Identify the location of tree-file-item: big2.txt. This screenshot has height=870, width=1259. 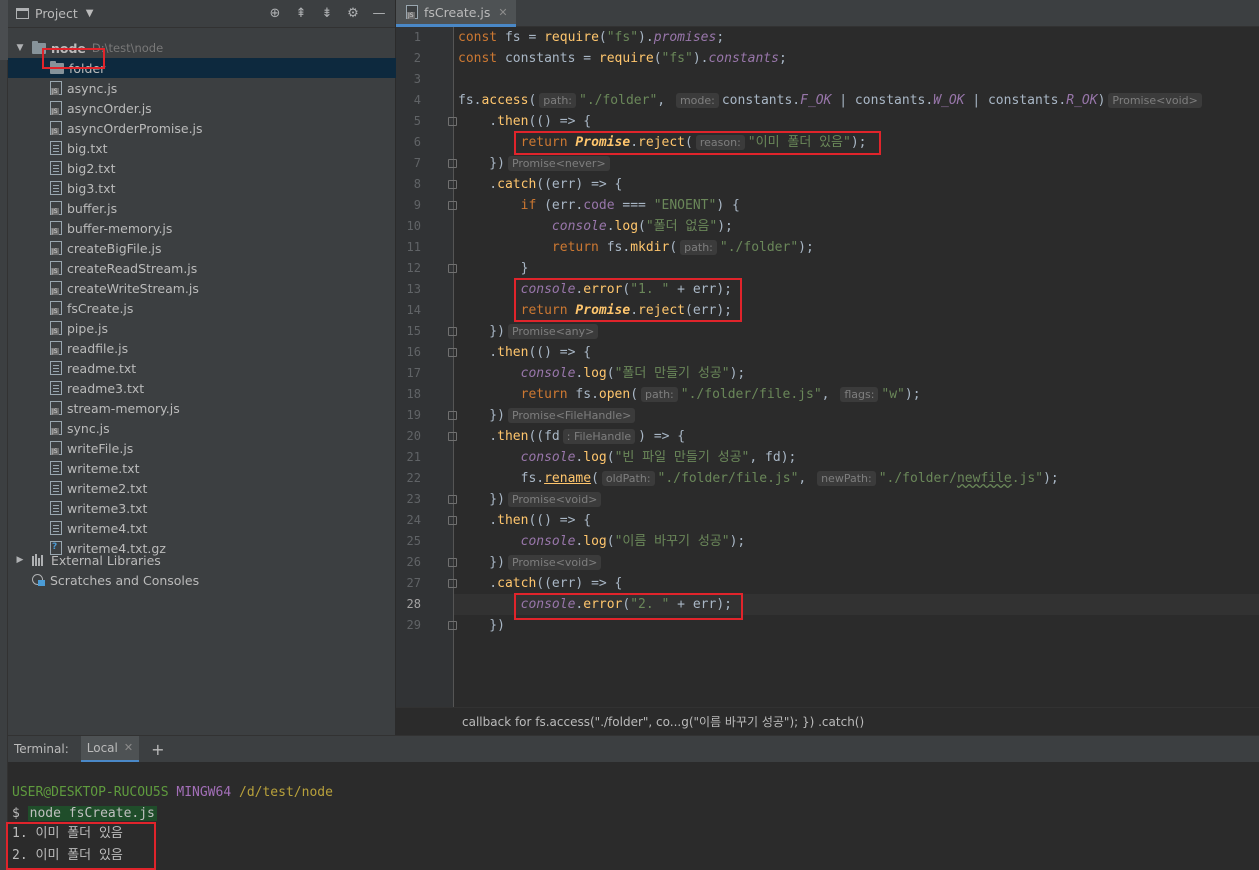
(202, 168).